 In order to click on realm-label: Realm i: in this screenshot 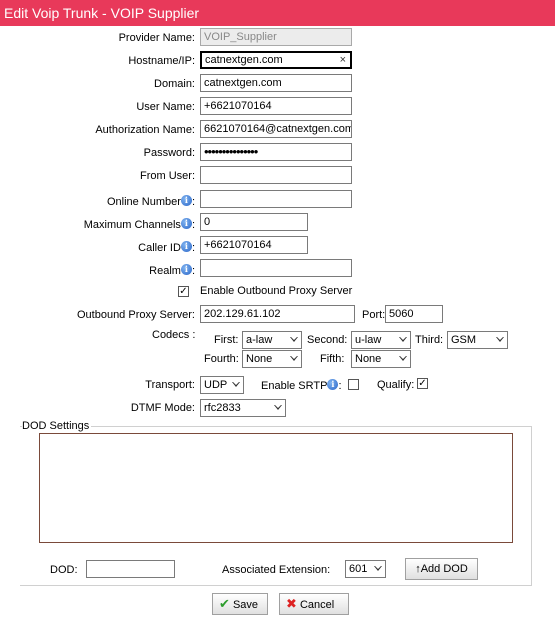, I will do `click(172, 270)`.